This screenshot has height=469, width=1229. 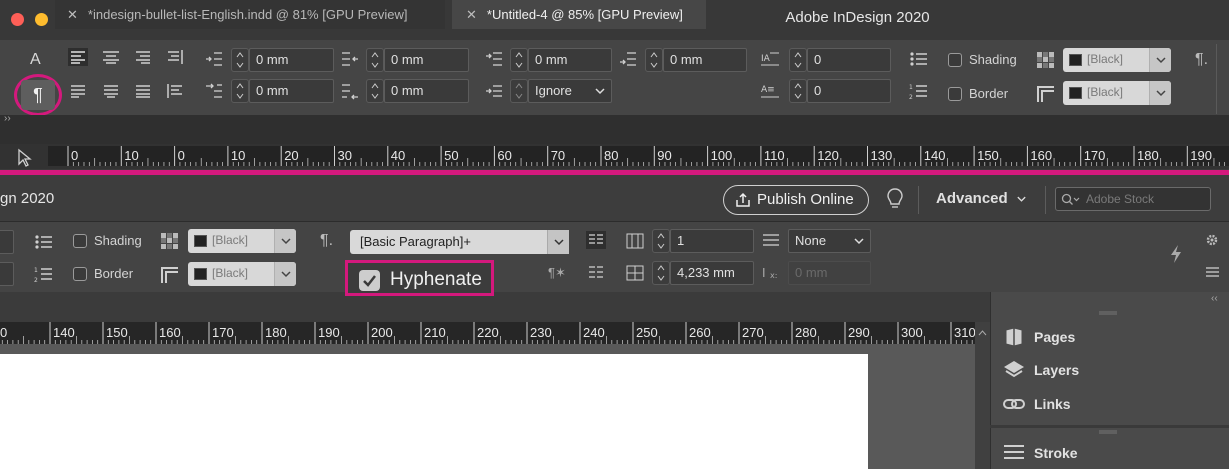 I want to click on justify-left-icon, so click(x=78, y=91).